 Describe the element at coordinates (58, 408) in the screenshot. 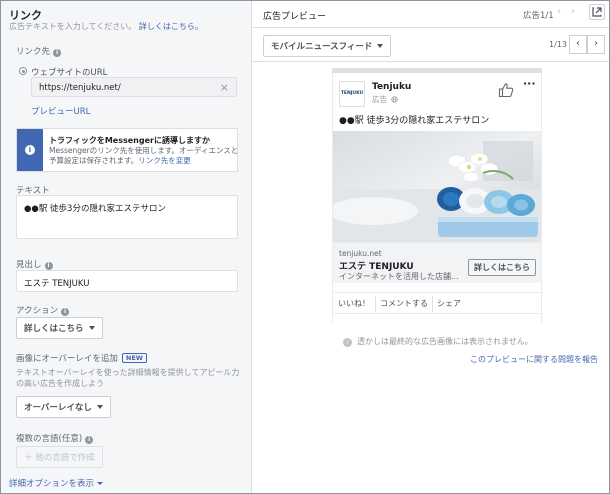

I see `overlay-dropdown-value: オーバーレイなし` at that location.